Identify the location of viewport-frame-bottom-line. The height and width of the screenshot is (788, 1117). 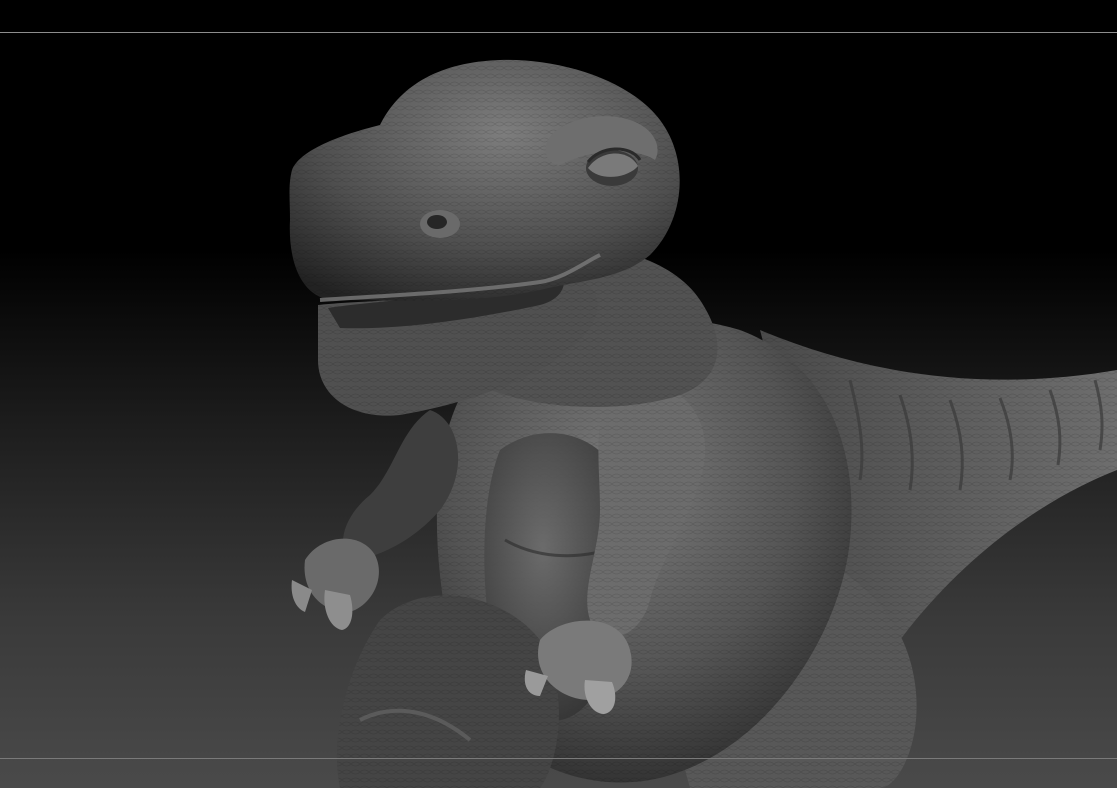
(558, 758).